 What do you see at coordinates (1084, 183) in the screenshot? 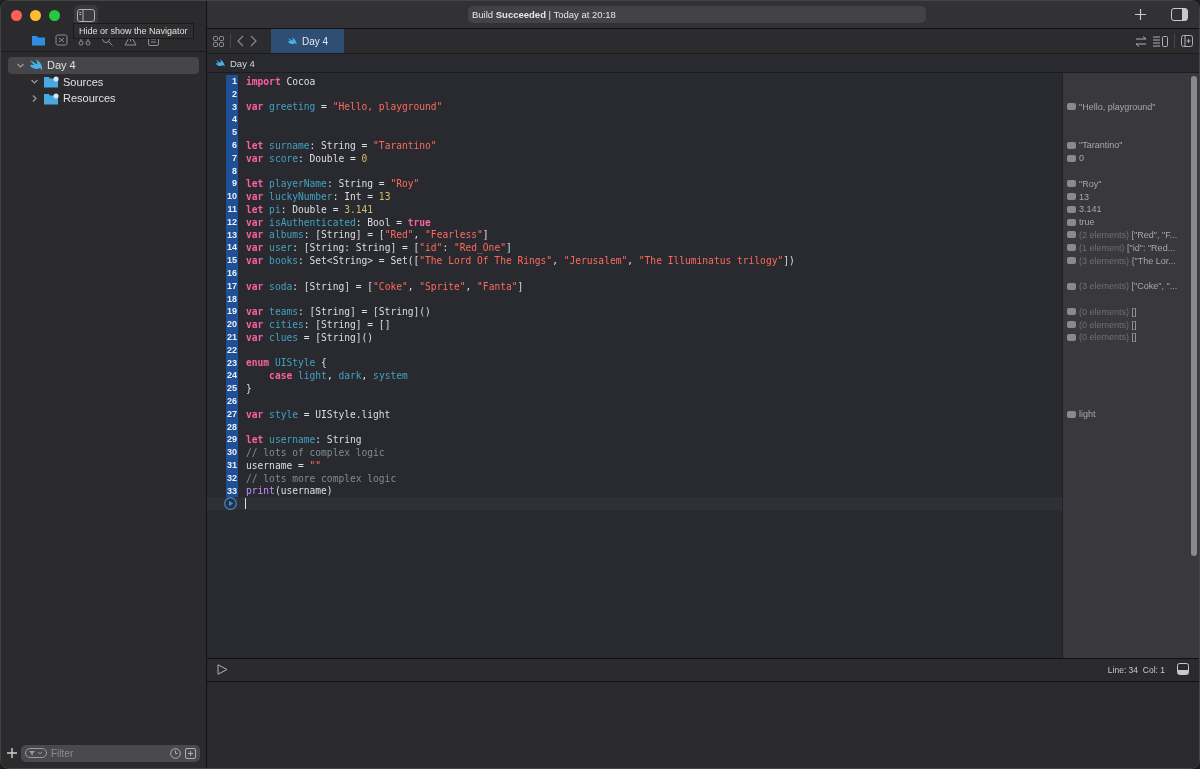
I see `result-preview: "Roy"` at bounding box center [1084, 183].